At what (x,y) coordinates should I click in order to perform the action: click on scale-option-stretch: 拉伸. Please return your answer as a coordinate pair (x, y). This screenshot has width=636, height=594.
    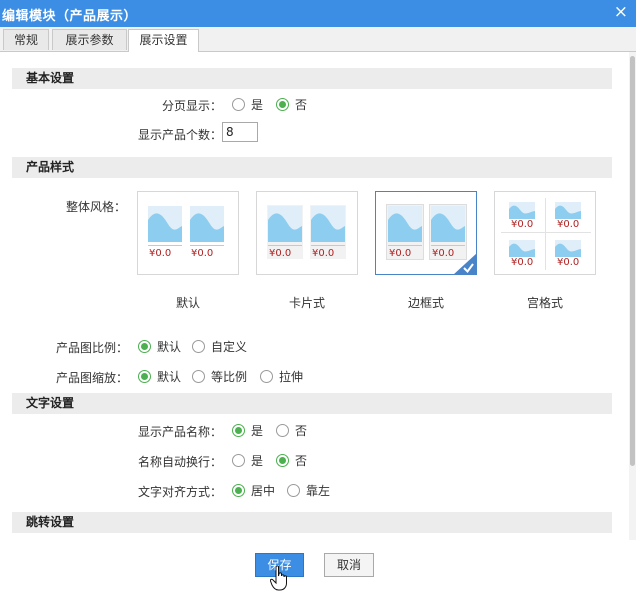
    Looking at the image, I should click on (281, 377).